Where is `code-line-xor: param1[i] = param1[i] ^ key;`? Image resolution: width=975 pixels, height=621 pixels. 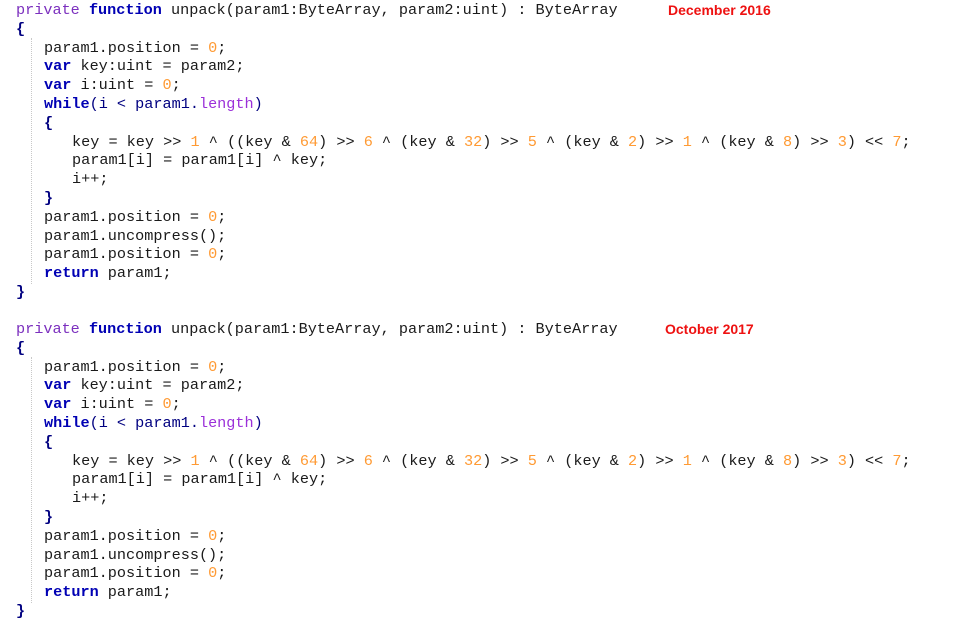
code-line-xor: param1[i] = param1[i] ^ key; is located at coordinates (487, 479).